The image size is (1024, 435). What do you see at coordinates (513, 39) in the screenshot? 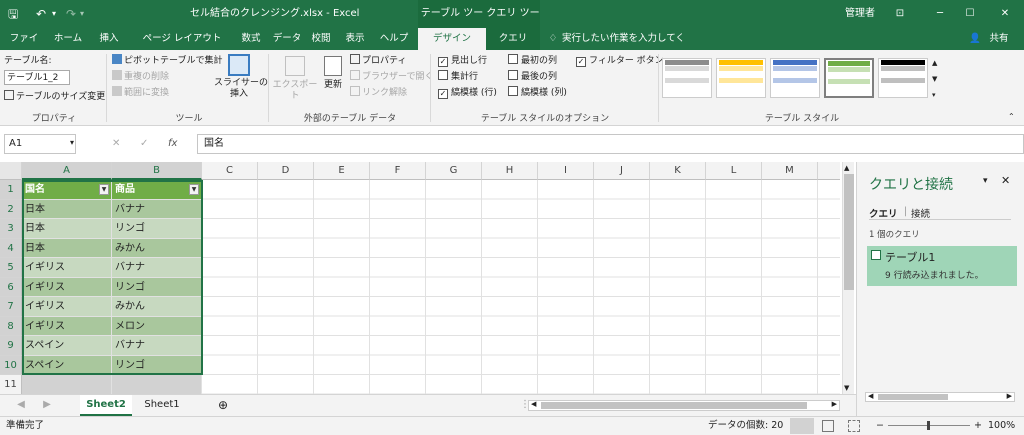
I see `tab-query: クエリ` at bounding box center [513, 39].